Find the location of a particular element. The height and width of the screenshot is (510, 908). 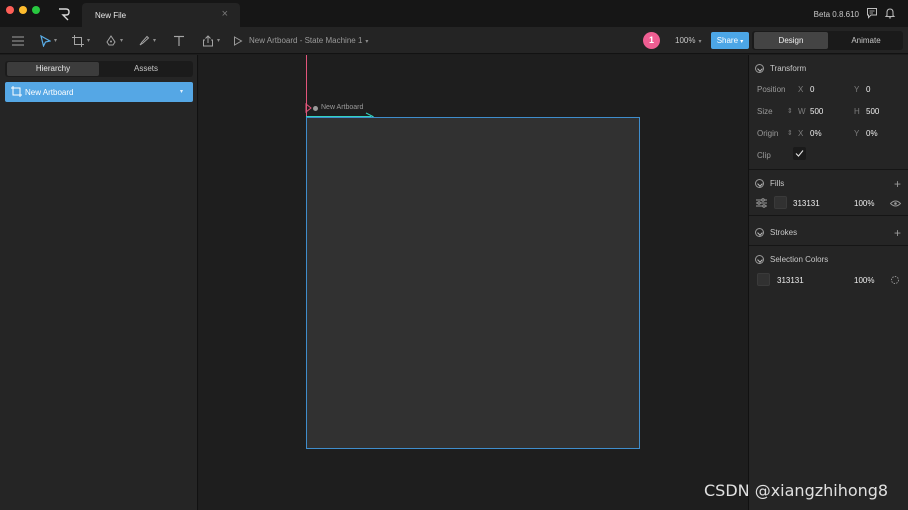

position-y-input: 0 is located at coordinates (868, 89).